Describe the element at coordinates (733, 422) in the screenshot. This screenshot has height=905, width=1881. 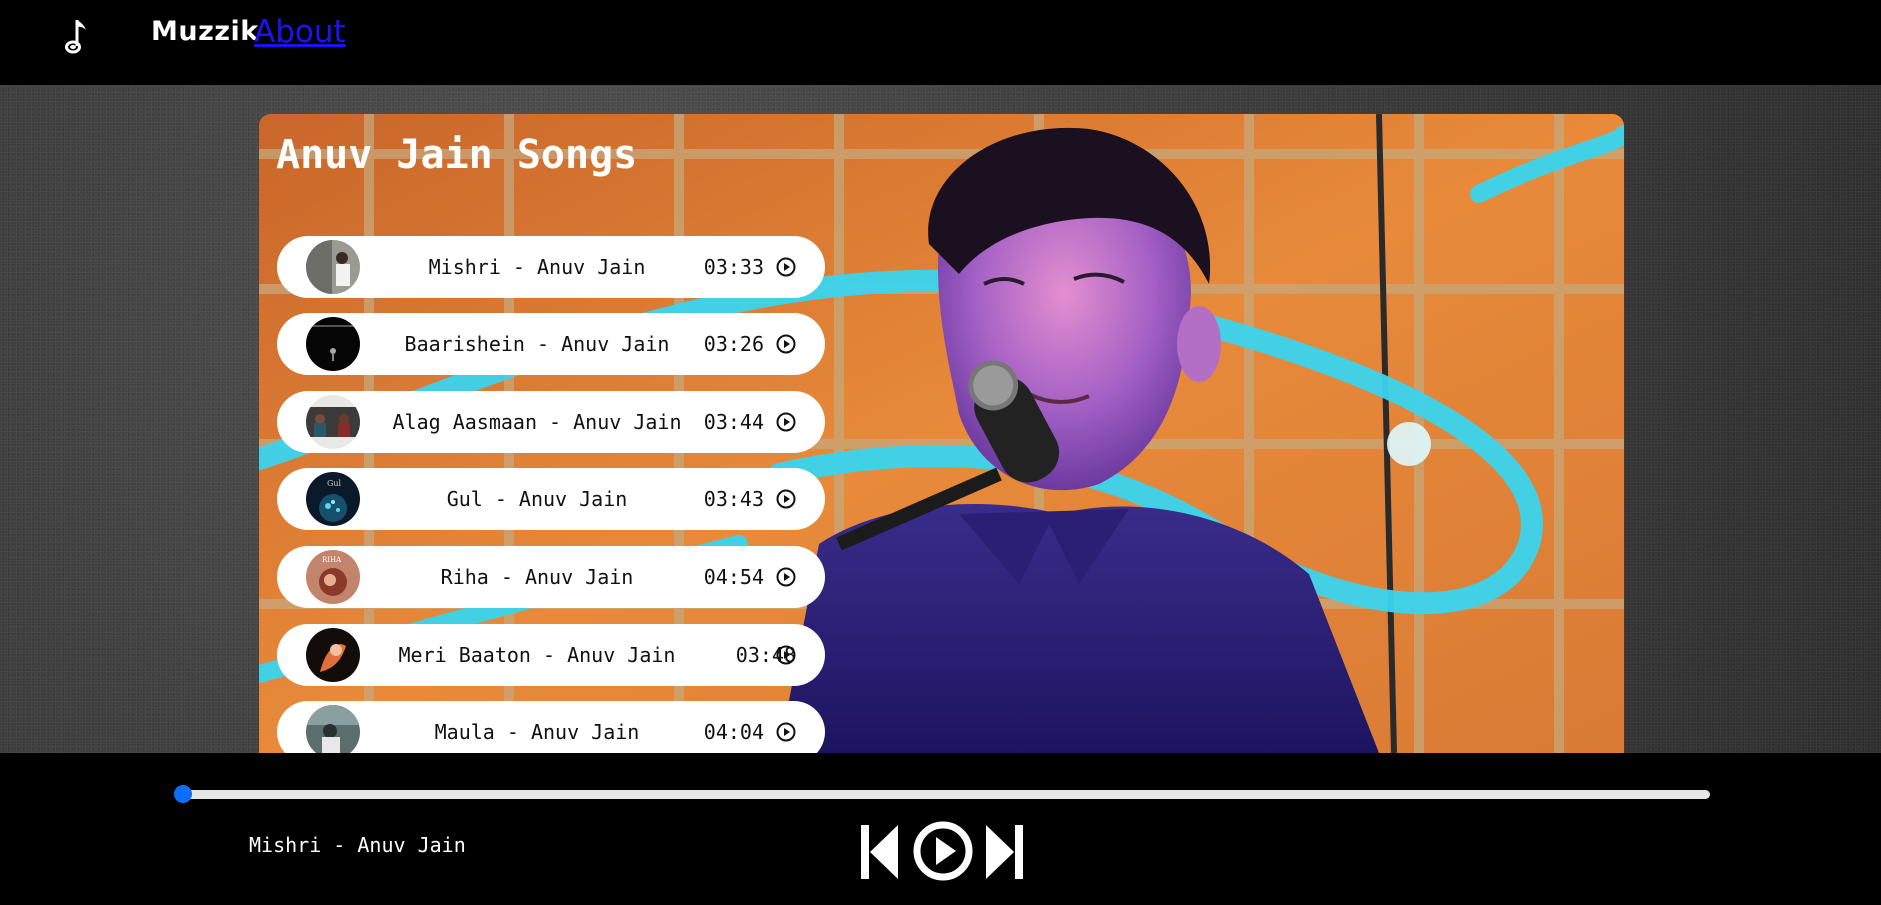
I see `song-duration: 03:44` at that location.